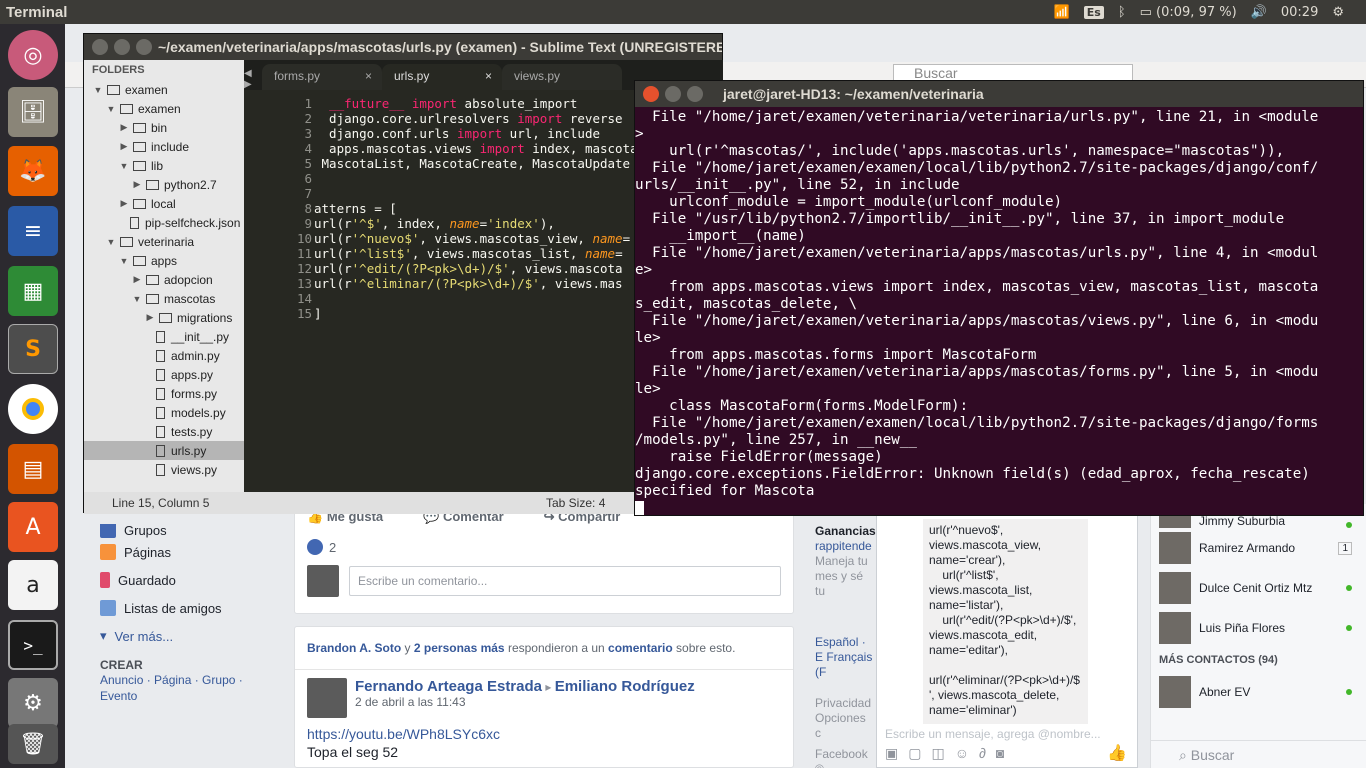 This screenshot has height=768, width=1366. Describe the element at coordinates (1258, 692) in the screenshot. I see `contact-item: Abner EV` at that location.